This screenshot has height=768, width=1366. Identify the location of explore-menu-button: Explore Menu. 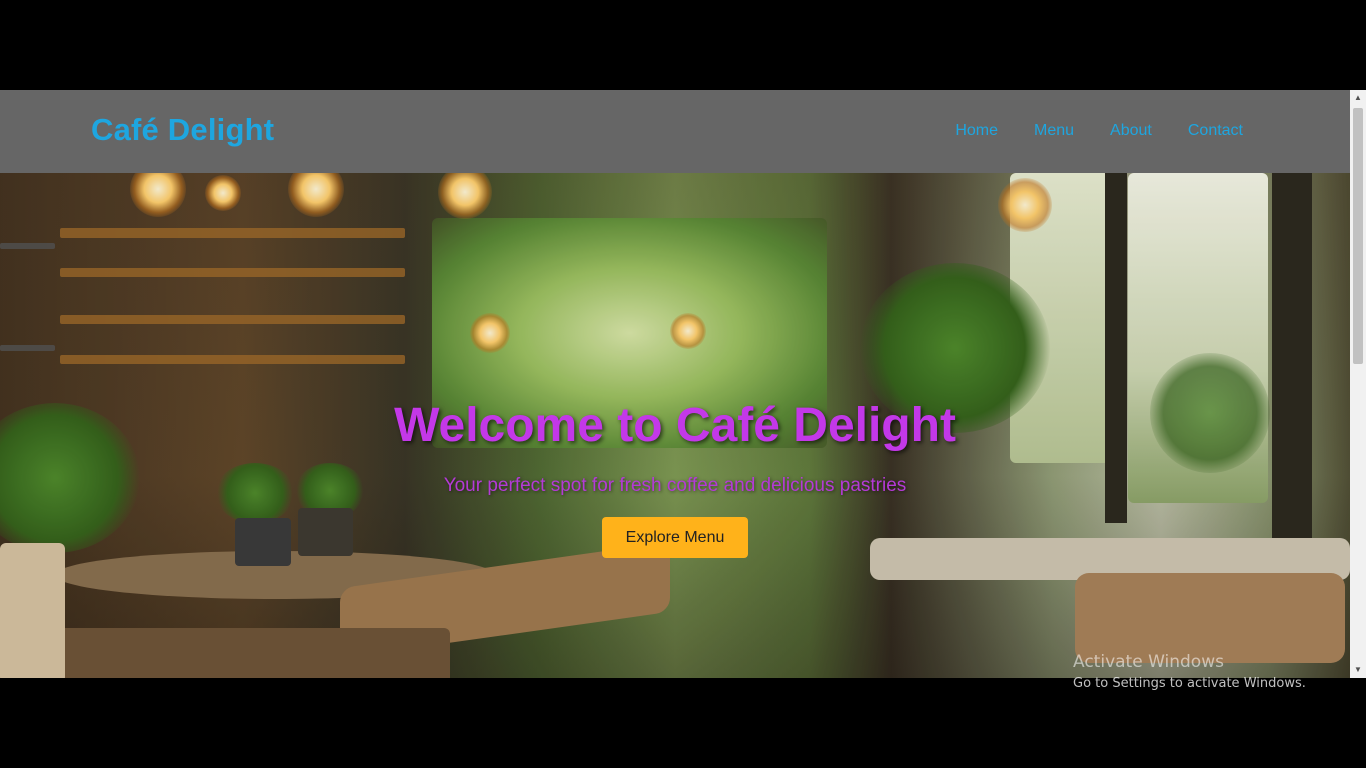
(675, 537).